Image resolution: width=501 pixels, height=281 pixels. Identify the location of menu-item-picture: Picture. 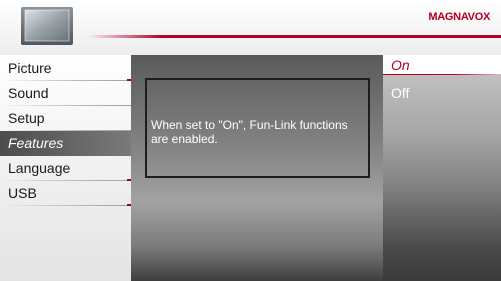
(65, 68).